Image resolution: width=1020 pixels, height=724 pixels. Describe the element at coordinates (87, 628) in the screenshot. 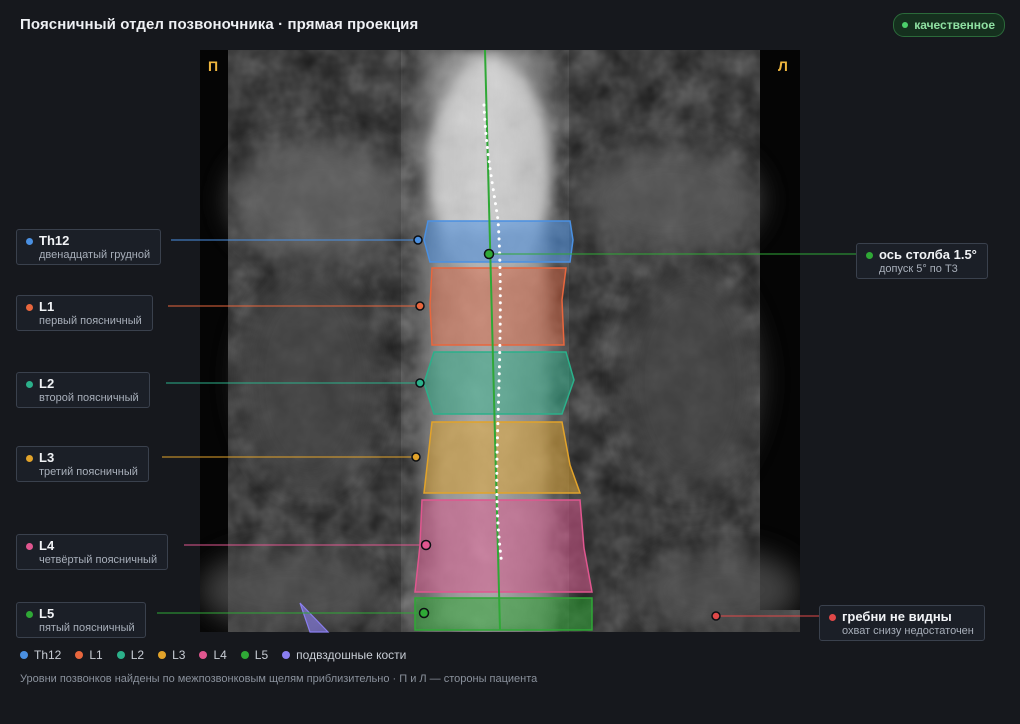

I see `callout-l5-desc: пятый поясничный` at that location.